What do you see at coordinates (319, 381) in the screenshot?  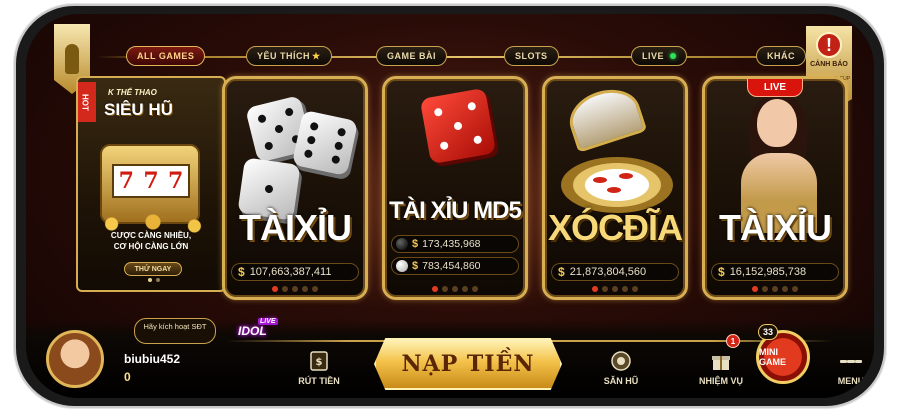 I see `withdraw-label: RÚT TIỀN` at bounding box center [319, 381].